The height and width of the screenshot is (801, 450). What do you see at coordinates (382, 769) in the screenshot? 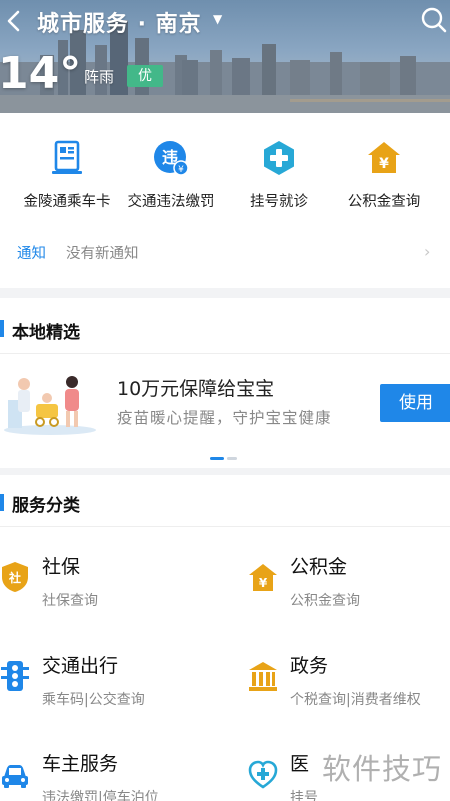
I see `watermark-text: 软件技巧` at bounding box center [382, 769].